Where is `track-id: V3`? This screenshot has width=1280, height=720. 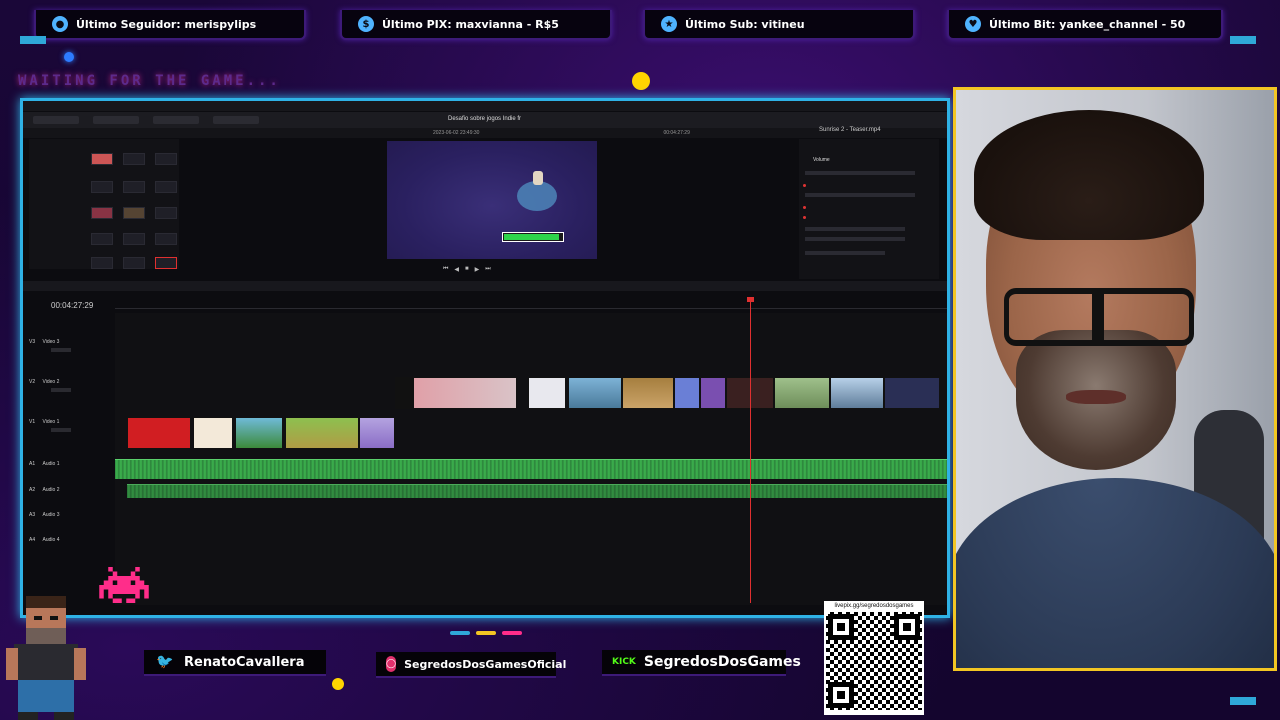
track-id: V3 is located at coordinates (32, 342).